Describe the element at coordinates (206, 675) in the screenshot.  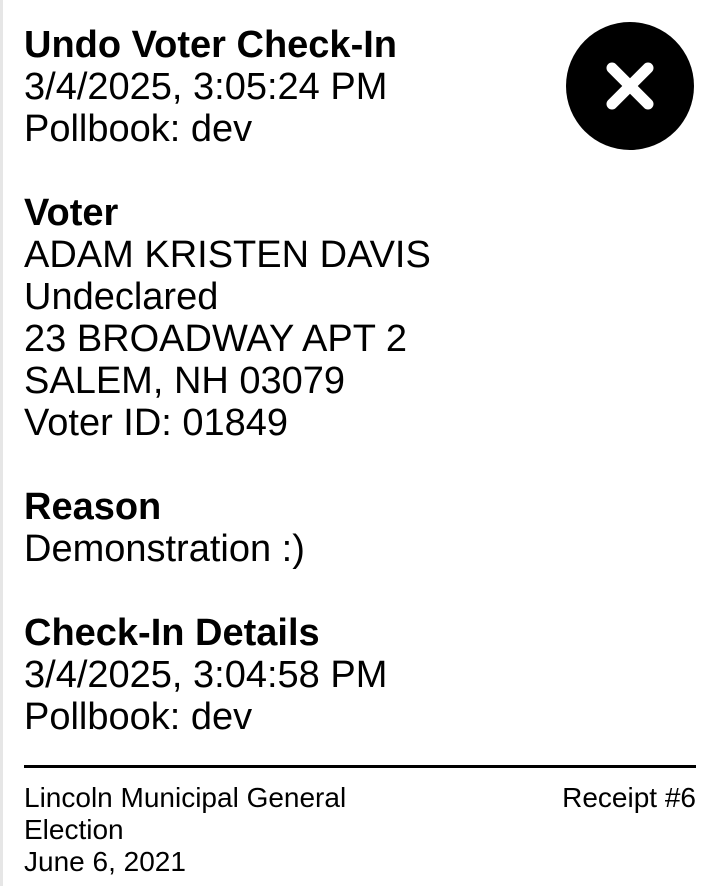
I see `check-in-timestamp: 3/4/2025, 3:04:58 PM` at that location.